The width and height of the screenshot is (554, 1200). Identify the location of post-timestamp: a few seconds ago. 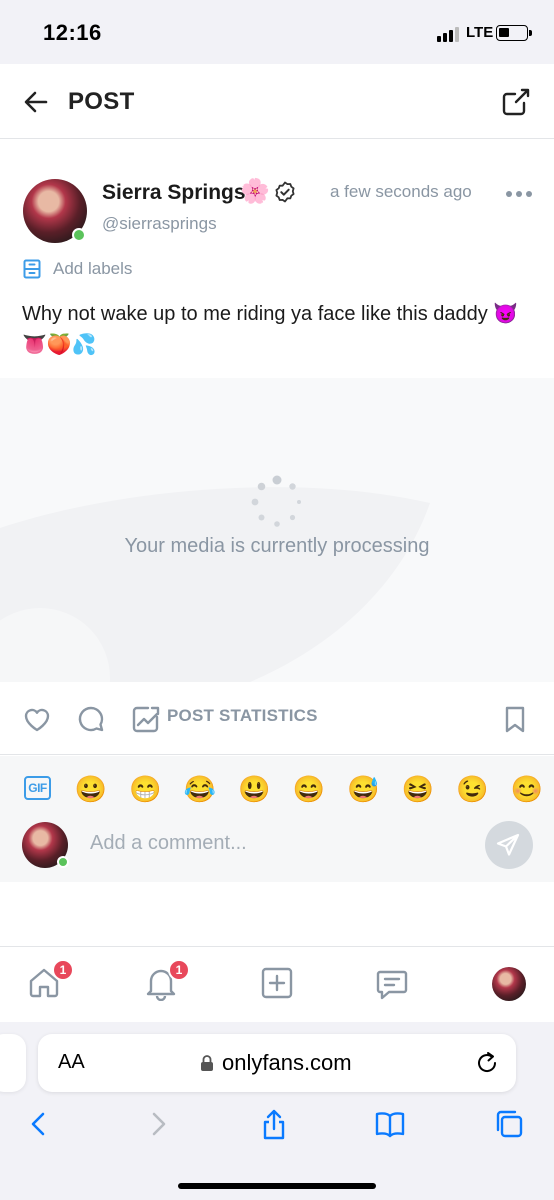
(401, 191).